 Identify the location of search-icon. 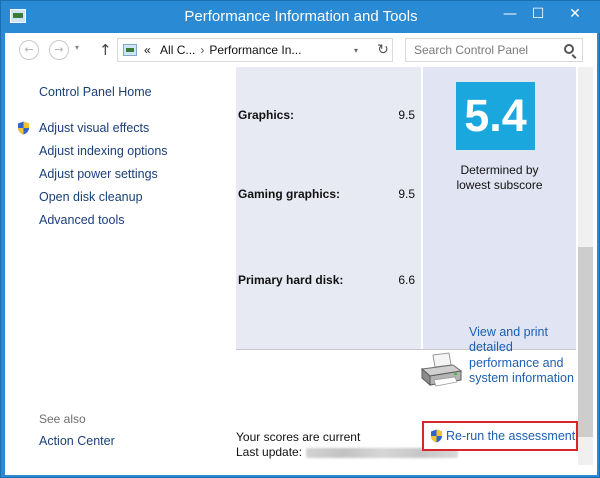
(569, 49).